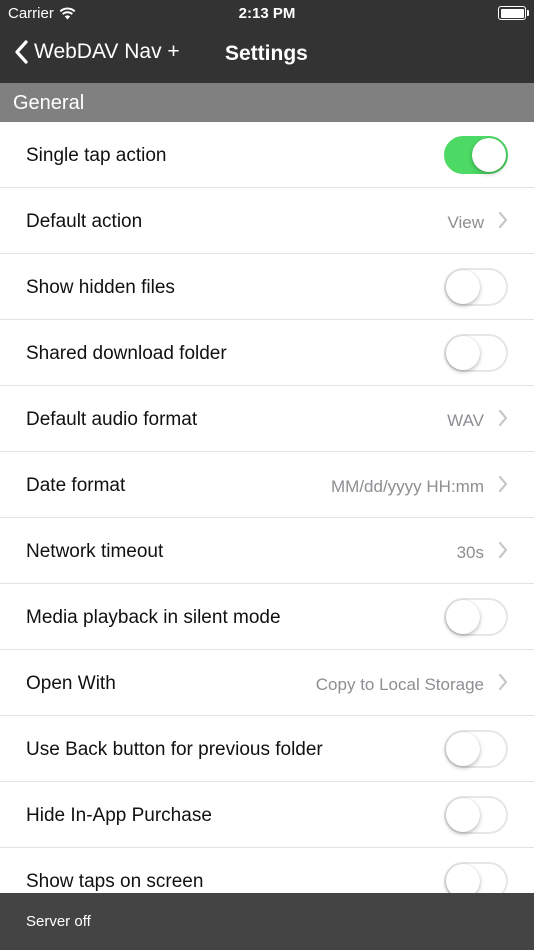 The image size is (534, 950). I want to click on settings-row: Single tap action, so click(267, 155).